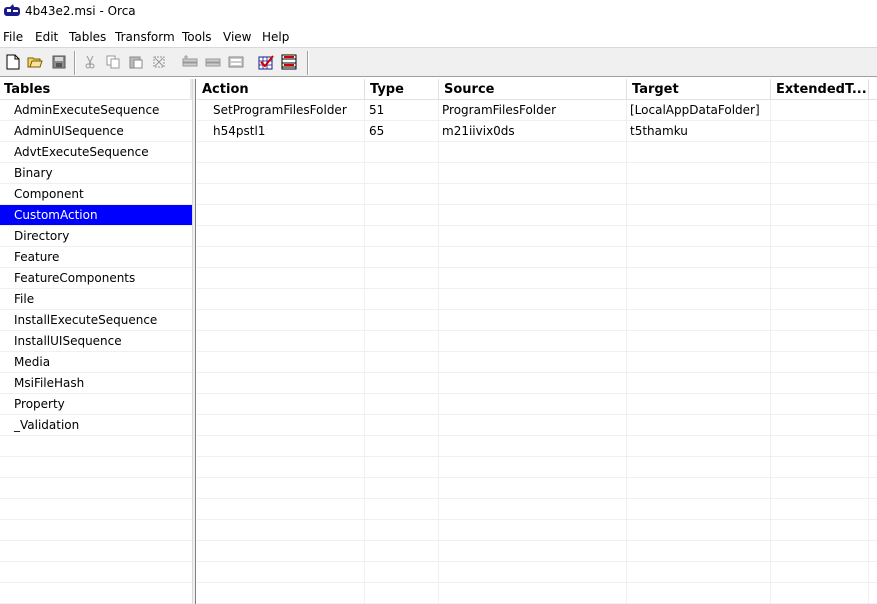  Describe the element at coordinates (96, 152) in the screenshot. I see `table-item-advtexecutesequence: AdvtExecuteSequence` at that location.